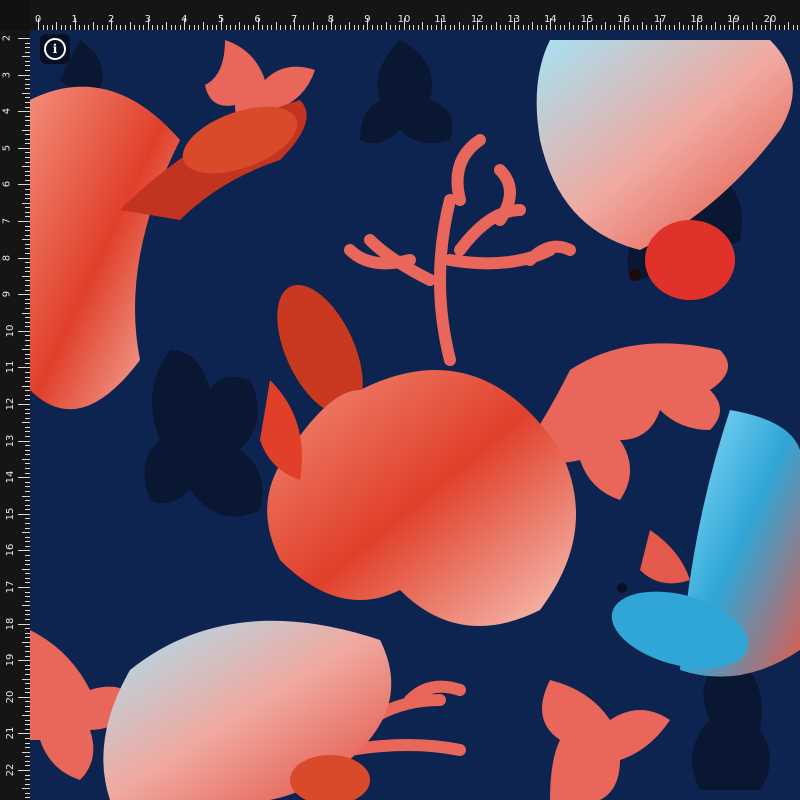 The image size is (800, 800). Describe the element at coordinates (10, 587) in the screenshot. I see `ruler-left-label: 17` at that location.